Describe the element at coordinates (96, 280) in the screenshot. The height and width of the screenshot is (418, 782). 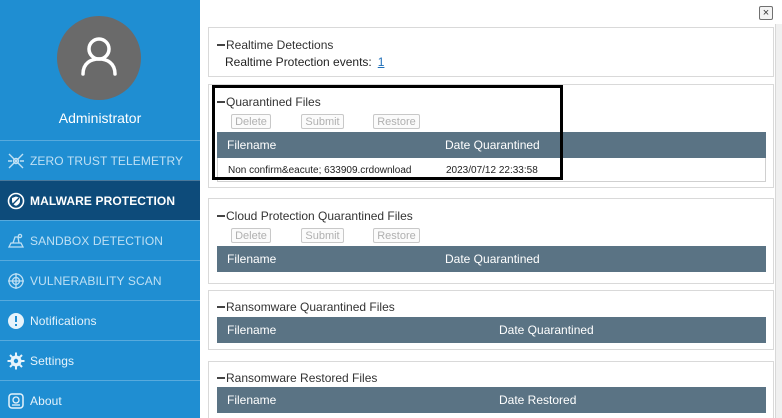
I see `sidebar-item-label: VULNERABILITY SCAN` at that location.